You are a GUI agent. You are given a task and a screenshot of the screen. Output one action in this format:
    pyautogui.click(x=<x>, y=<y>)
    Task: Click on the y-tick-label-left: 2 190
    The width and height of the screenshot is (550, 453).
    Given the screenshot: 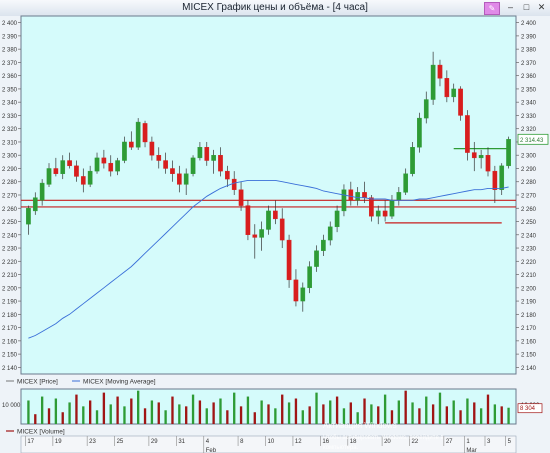 What is the action you would take?
    pyautogui.click(x=10, y=303)
    